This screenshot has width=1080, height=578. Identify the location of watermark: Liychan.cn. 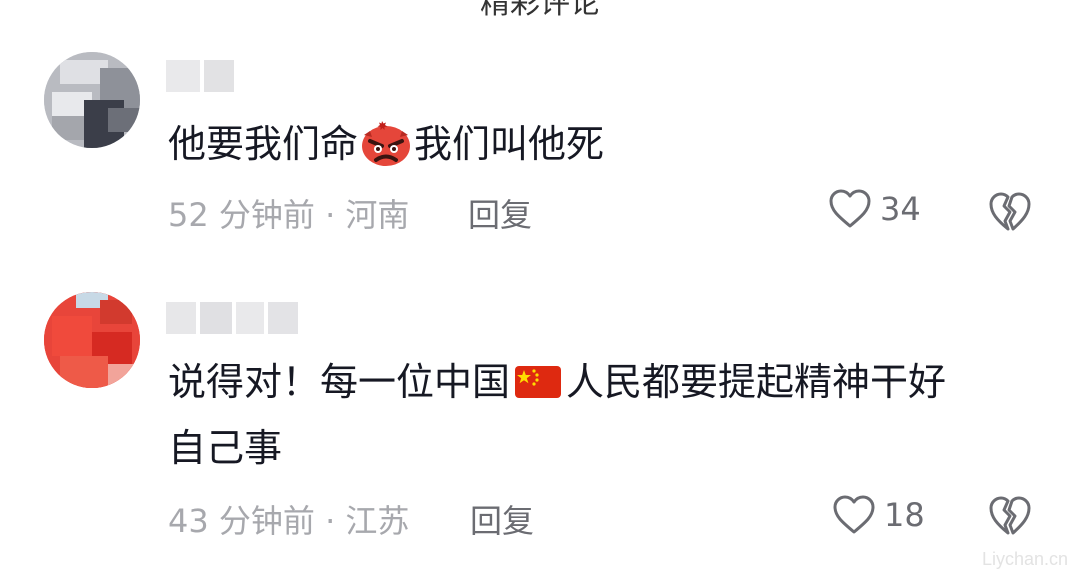
(1024, 559).